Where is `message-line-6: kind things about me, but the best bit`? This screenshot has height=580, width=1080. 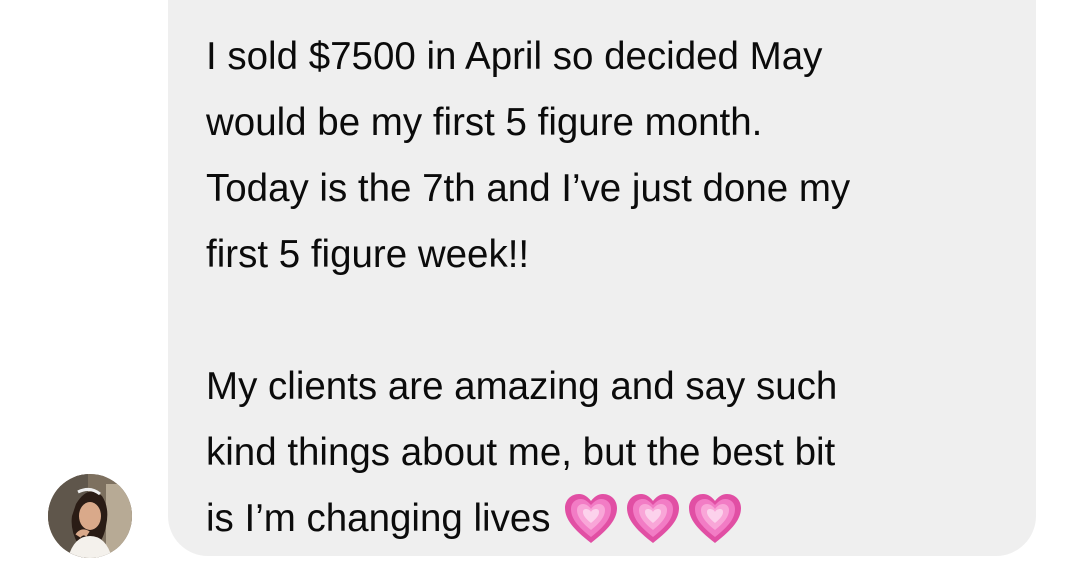 message-line-6: kind things about me, but the best bit is located at coordinates (521, 452).